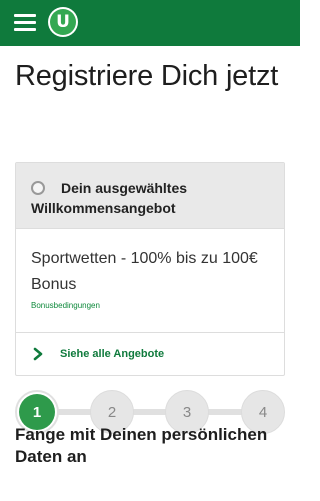 Image resolution: width=320 pixels, height=501 pixels. Describe the element at coordinates (38, 354) in the screenshot. I see `chevron-right-icon` at that location.